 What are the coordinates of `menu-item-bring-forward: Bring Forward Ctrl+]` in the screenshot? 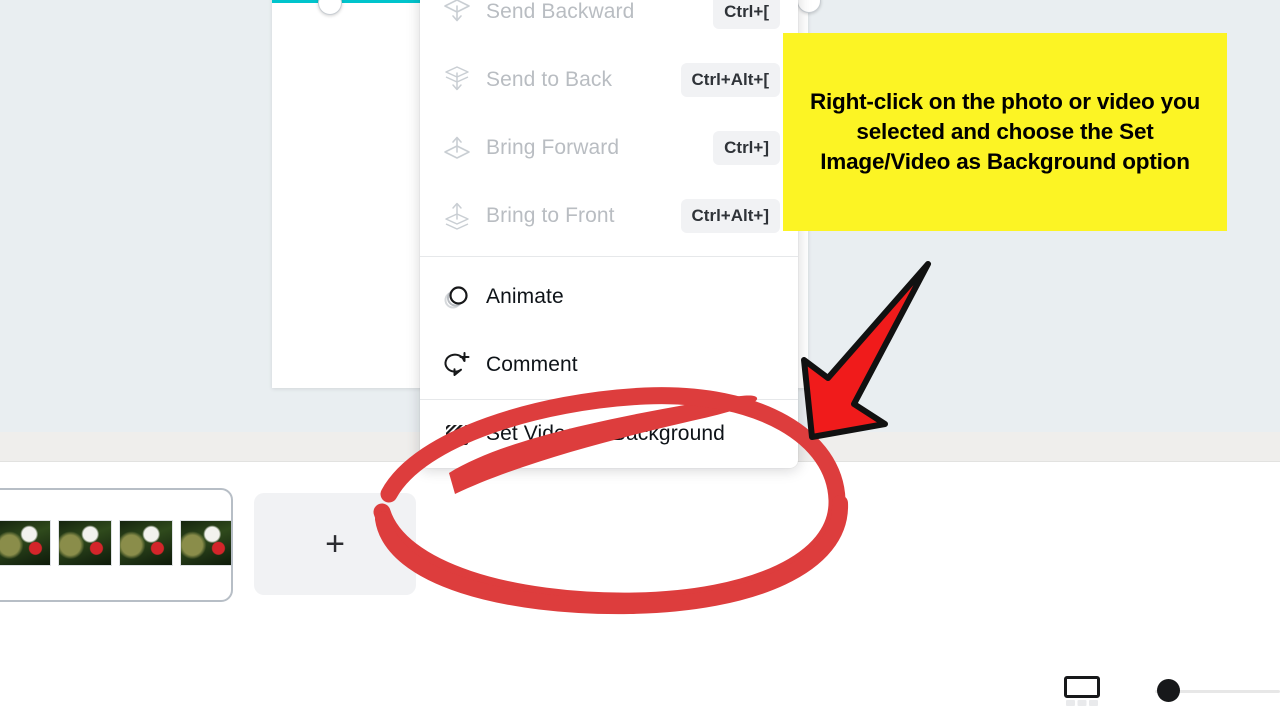 It's located at (609, 148).